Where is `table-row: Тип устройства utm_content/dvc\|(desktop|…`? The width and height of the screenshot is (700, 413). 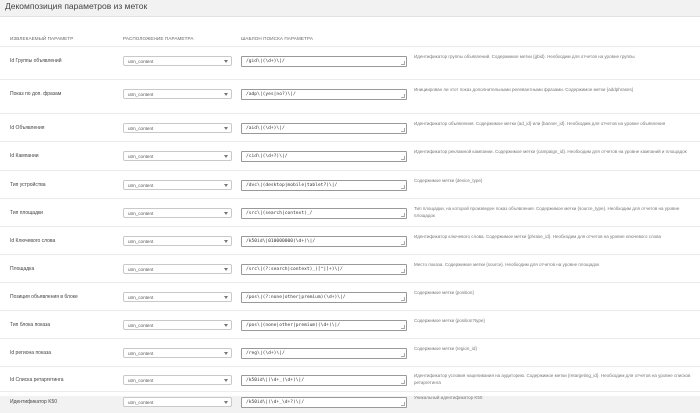
table-row: Тип устройства utm_content/dvc\|(desktop|… is located at coordinates (350, 184).